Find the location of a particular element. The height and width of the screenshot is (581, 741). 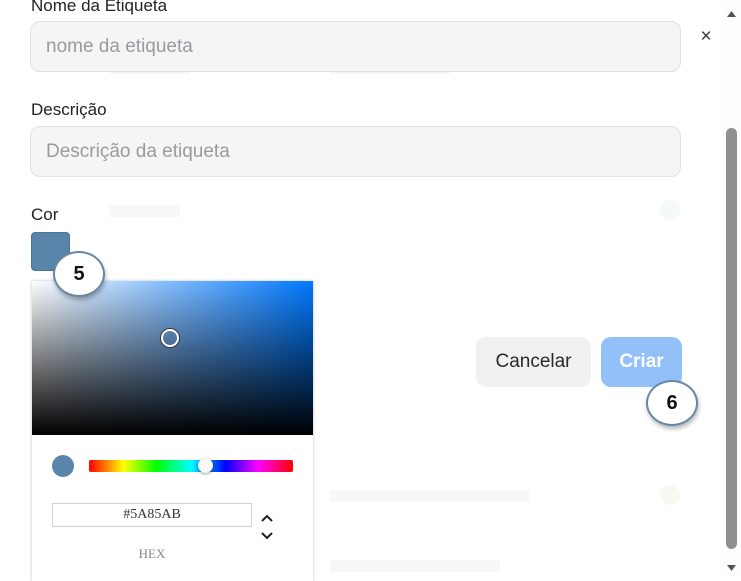

saturation-handle is located at coordinates (170, 338).